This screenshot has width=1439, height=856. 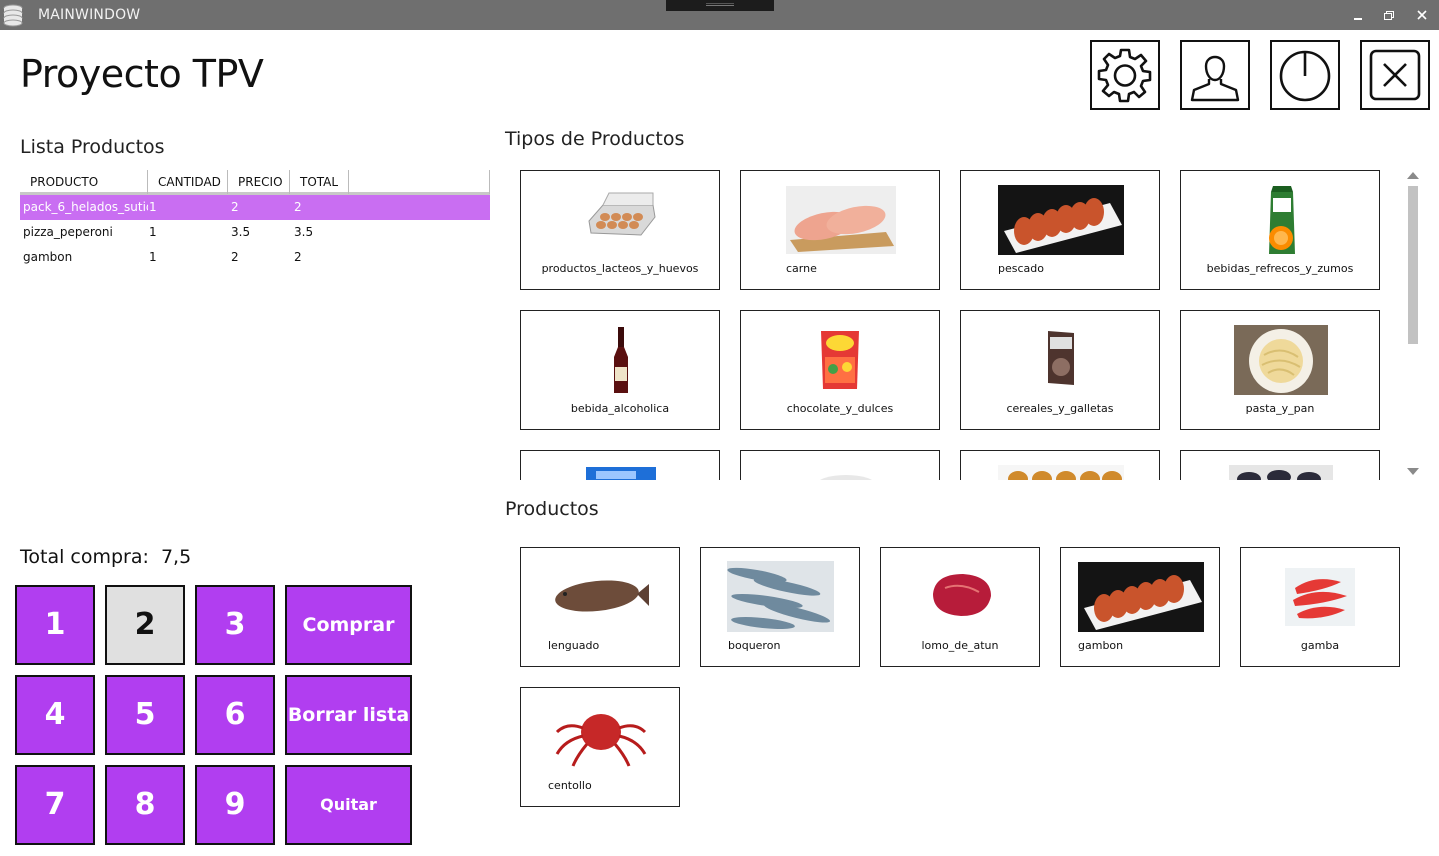 I want to click on title-bar: MAINWINDOW, so click(x=719, y=15).